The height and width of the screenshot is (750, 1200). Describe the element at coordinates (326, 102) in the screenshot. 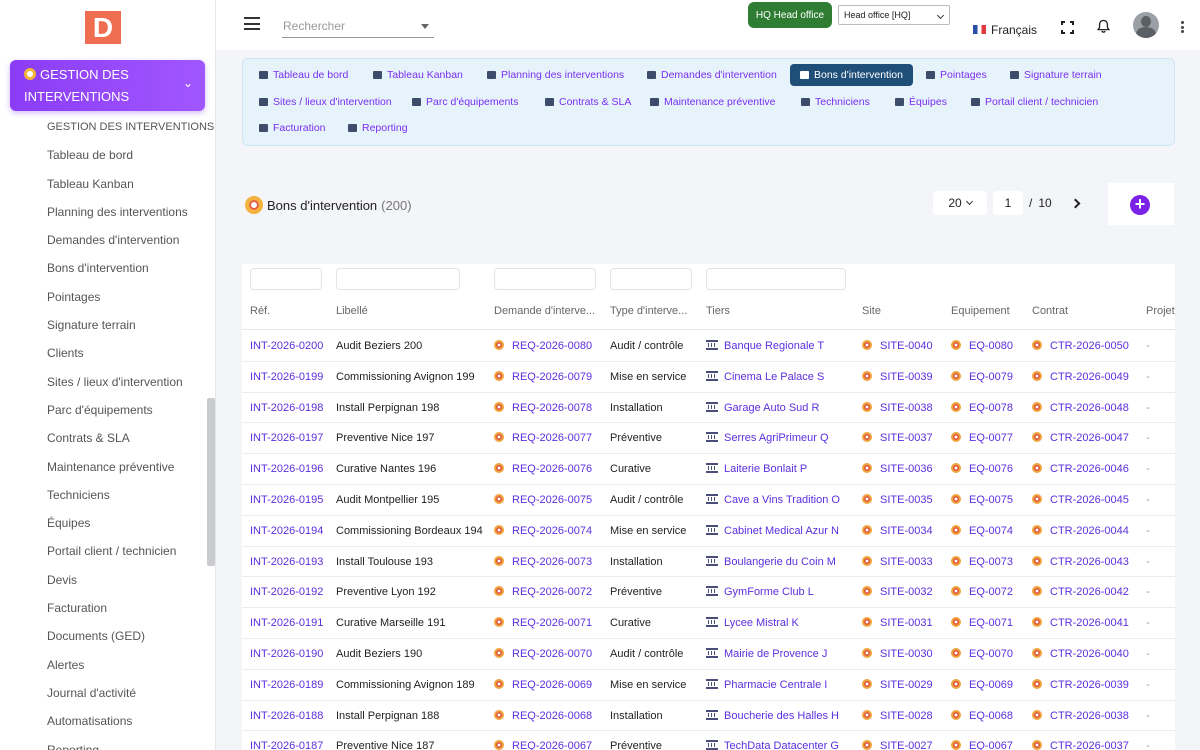

I see `tab-item: Sites / lieux d'intervention` at that location.